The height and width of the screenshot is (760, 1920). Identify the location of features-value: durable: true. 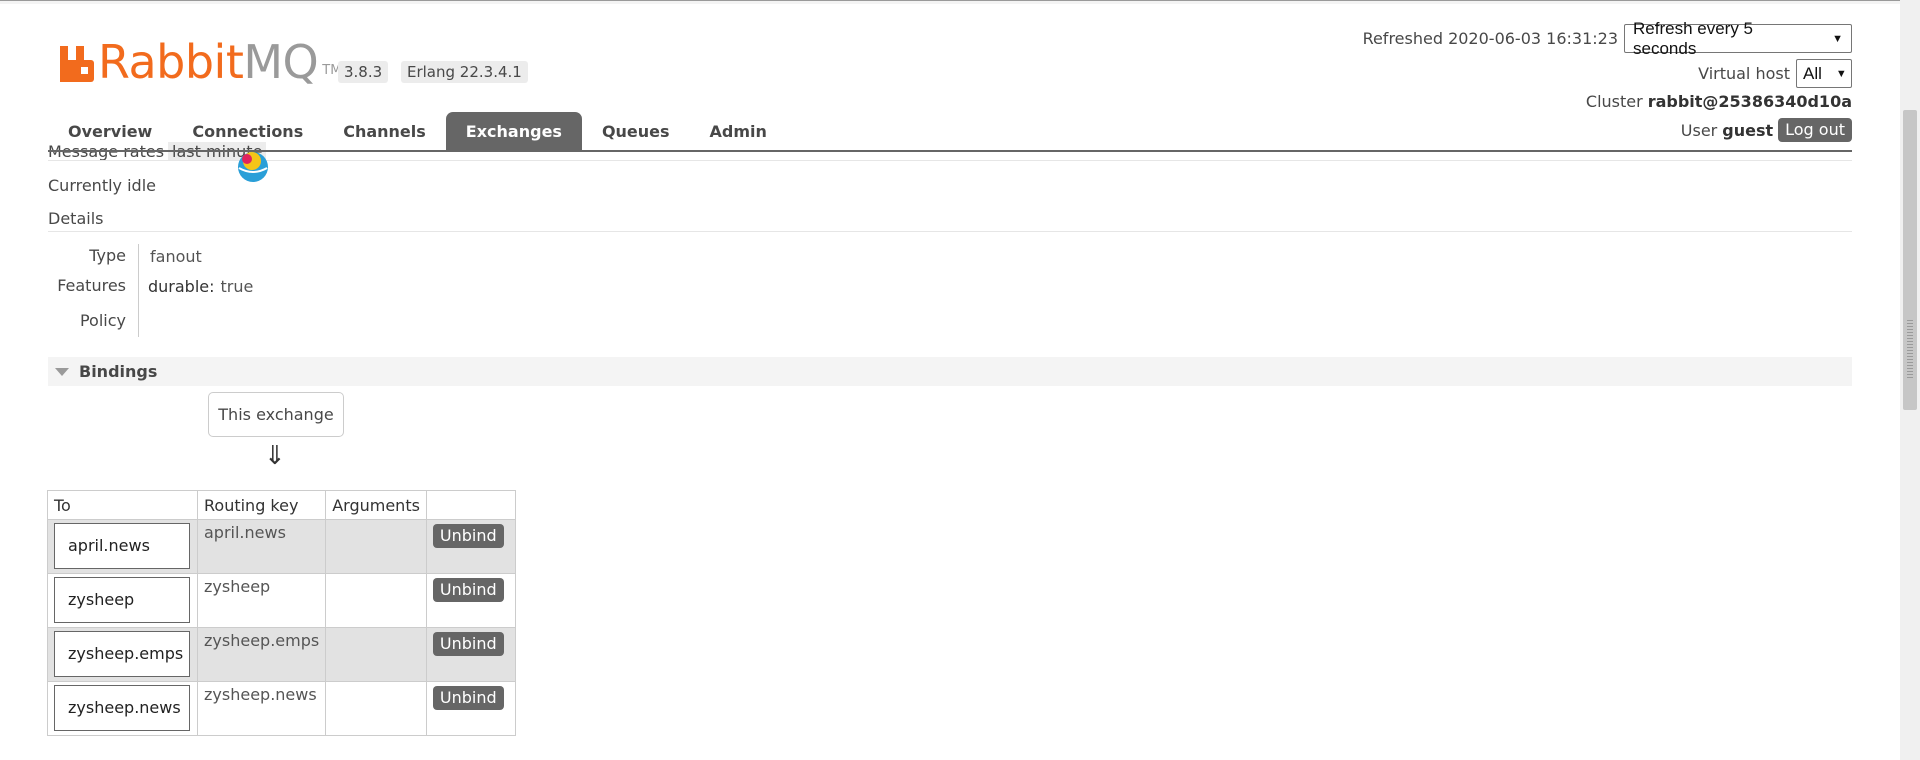
(201, 285).